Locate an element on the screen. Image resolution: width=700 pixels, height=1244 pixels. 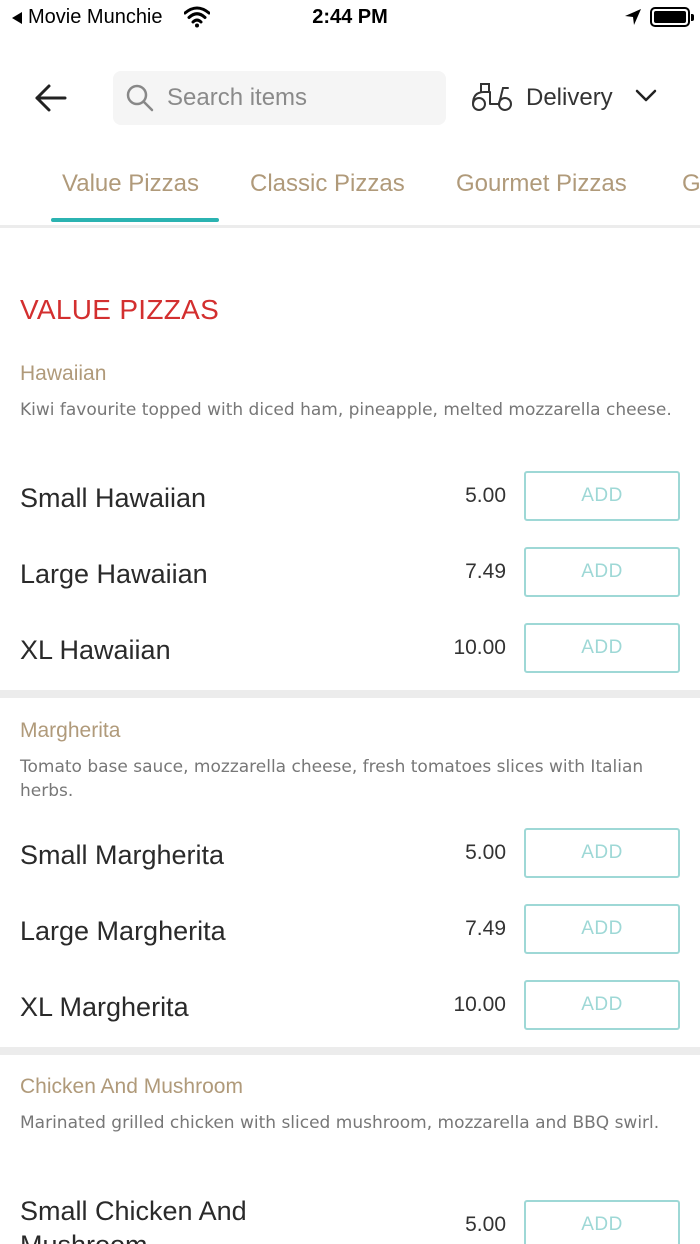
chevron-down-icon is located at coordinates (646, 98).